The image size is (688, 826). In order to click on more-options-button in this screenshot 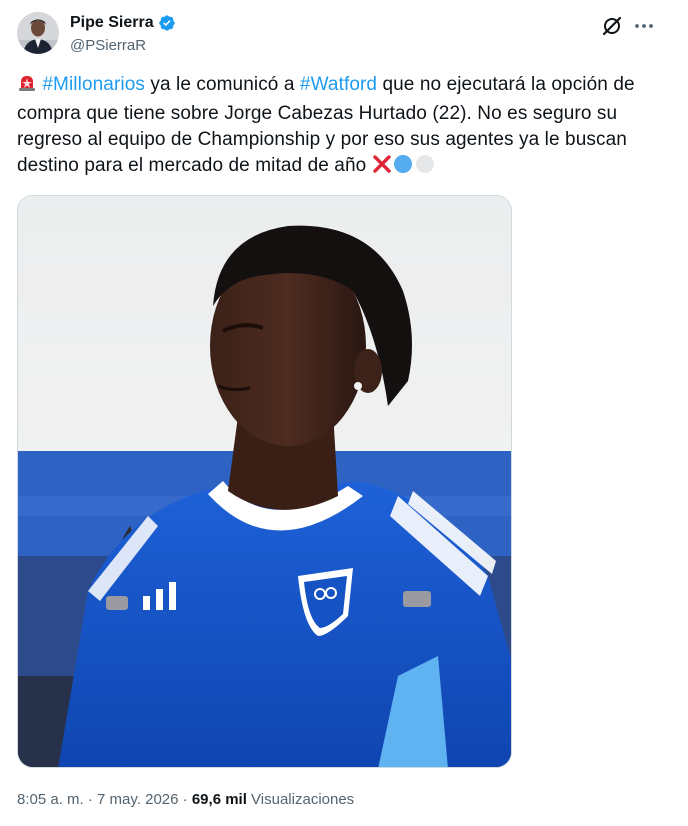, I will do `click(644, 26)`.